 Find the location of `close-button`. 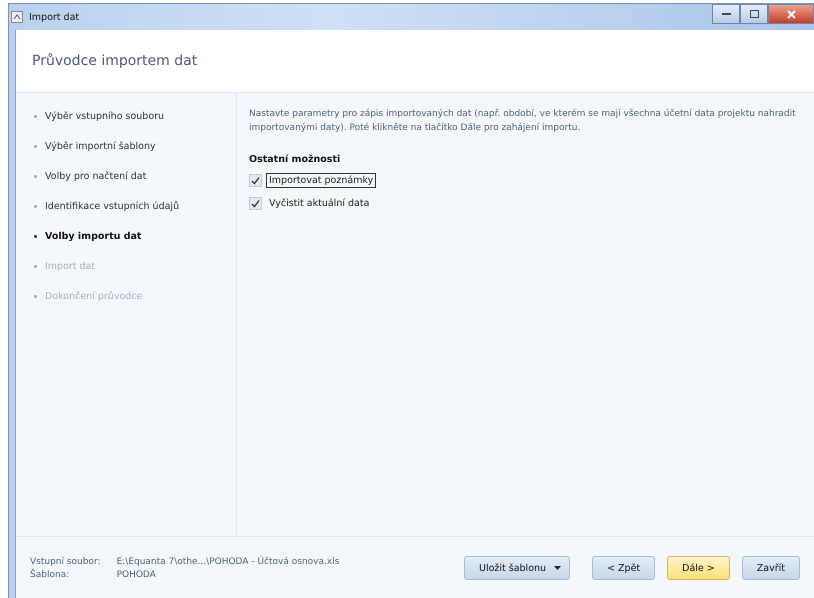

close-button is located at coordinates (791, 14).